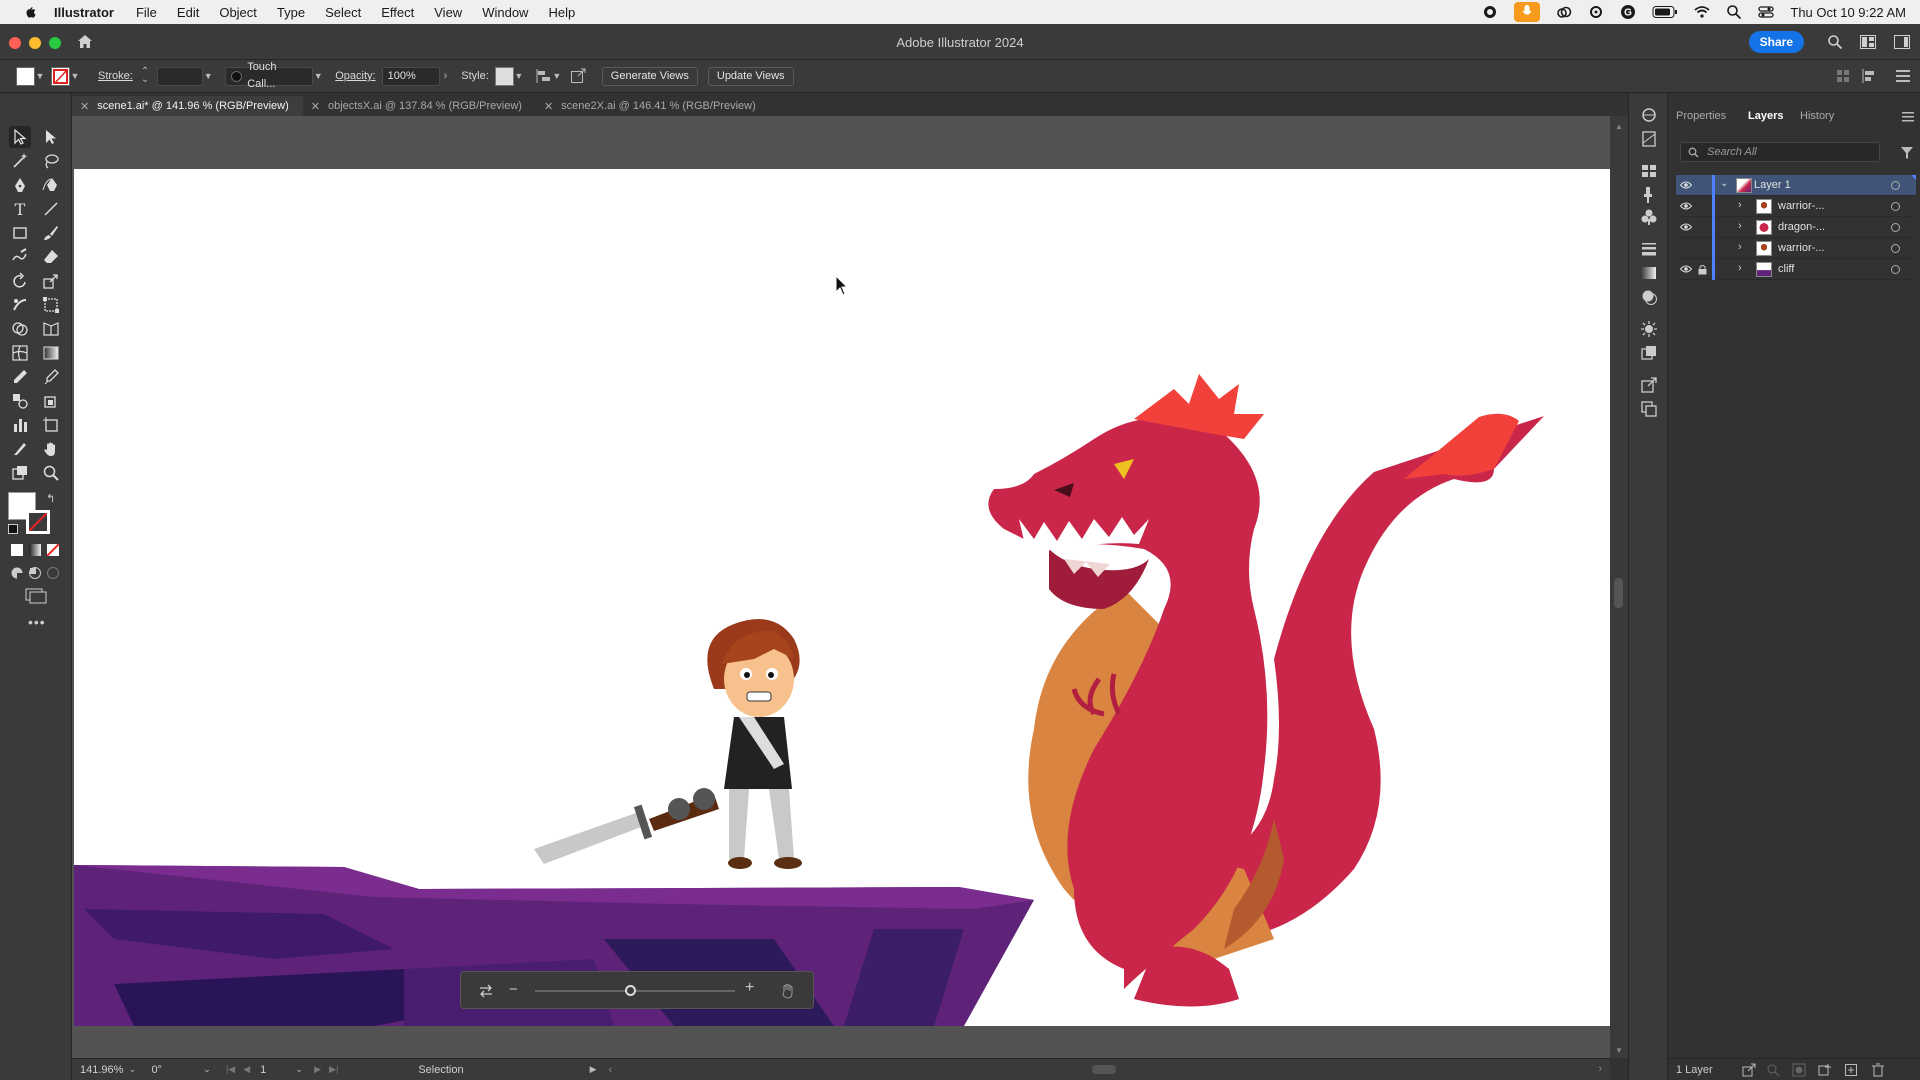  What do you see at coordinates (1649, 385) in the screenshot?
I see `export-icon` at bounding box center [1649, 385].